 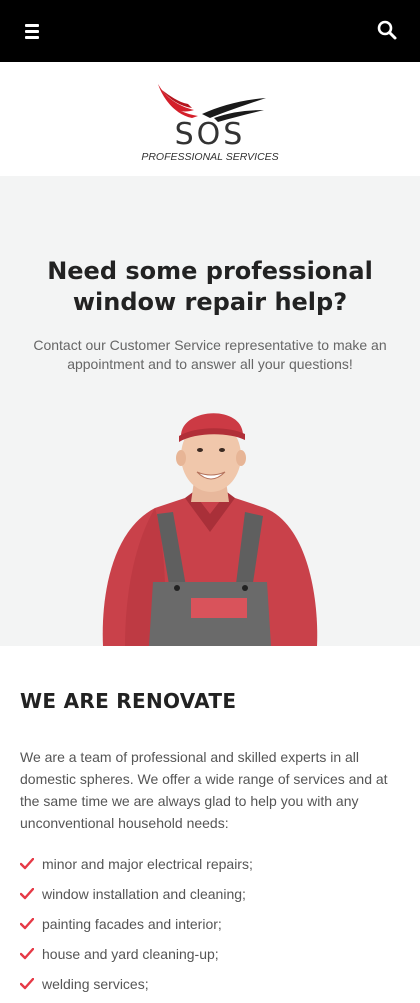 What do you see at coordinates (128, 701) in the screenshot?
I see `section-title: WE ARE RENOVATE` at bounding box center [128, 701].